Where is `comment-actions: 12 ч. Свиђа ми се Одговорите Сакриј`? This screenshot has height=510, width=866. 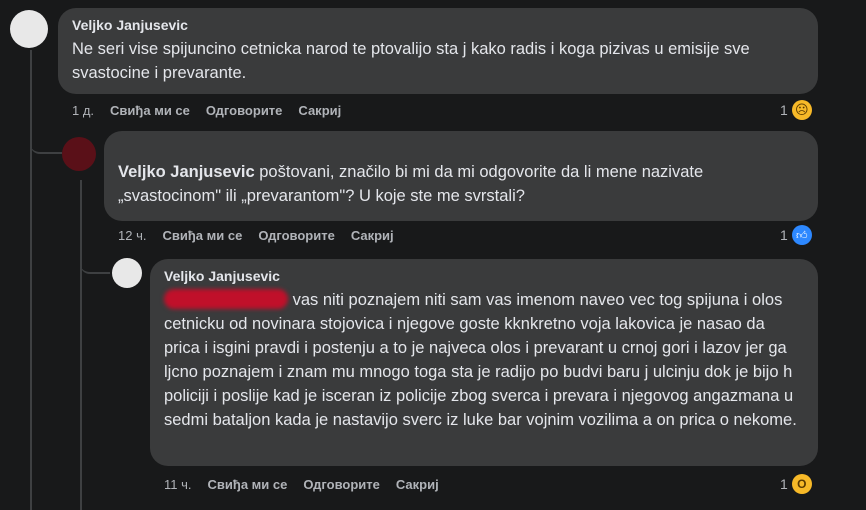
comment-actions: 12 ч. Свиђа ми се Одговорите Сакриј is located at coordinates (256, 235).